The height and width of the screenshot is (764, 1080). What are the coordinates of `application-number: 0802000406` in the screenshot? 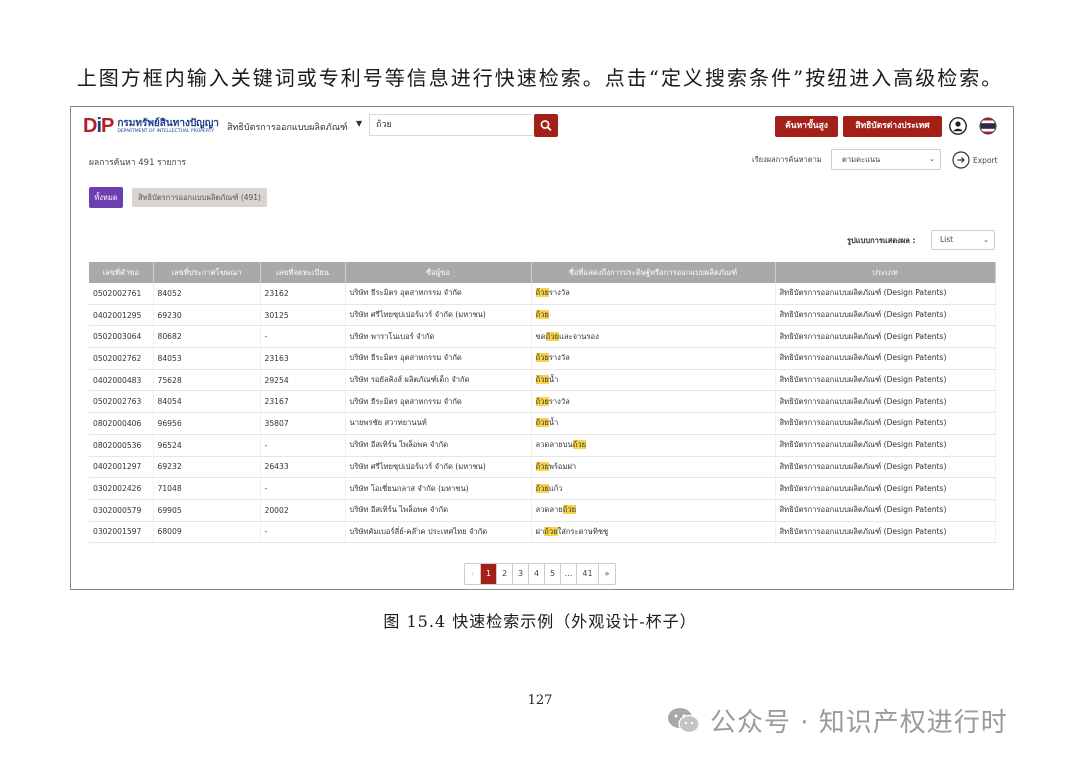 It's located at (121, 423).